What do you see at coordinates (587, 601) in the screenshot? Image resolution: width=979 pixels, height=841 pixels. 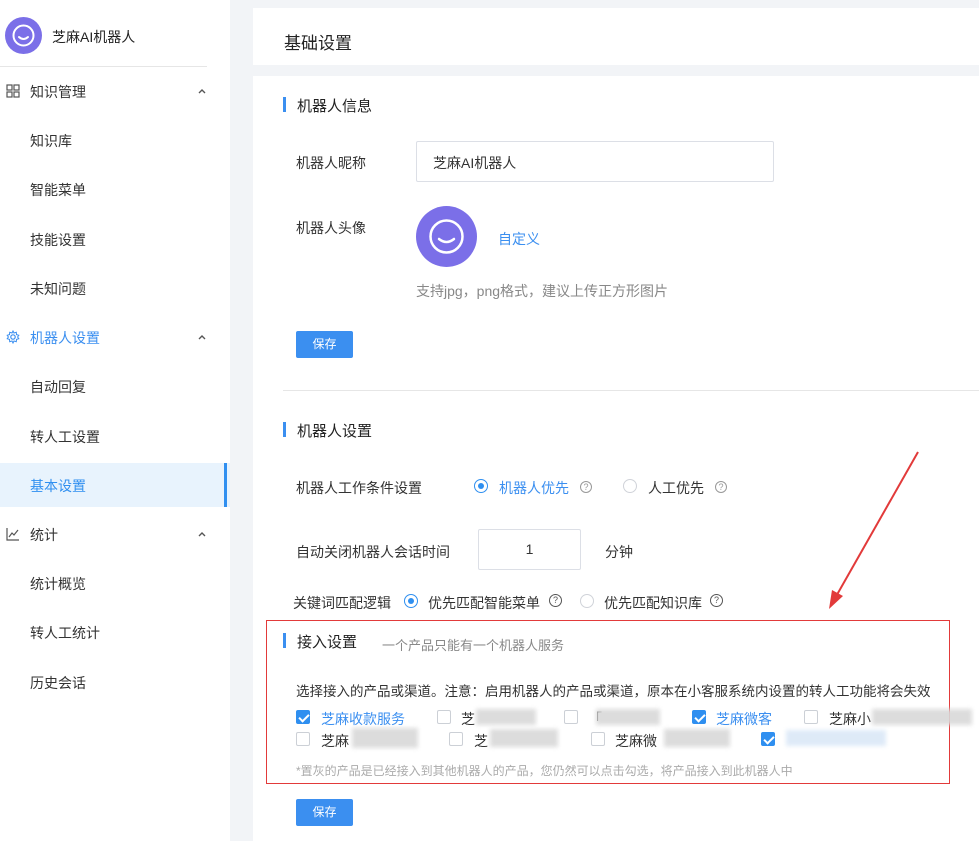 I see `radio-match-kb` at bounding box center [587, 601].